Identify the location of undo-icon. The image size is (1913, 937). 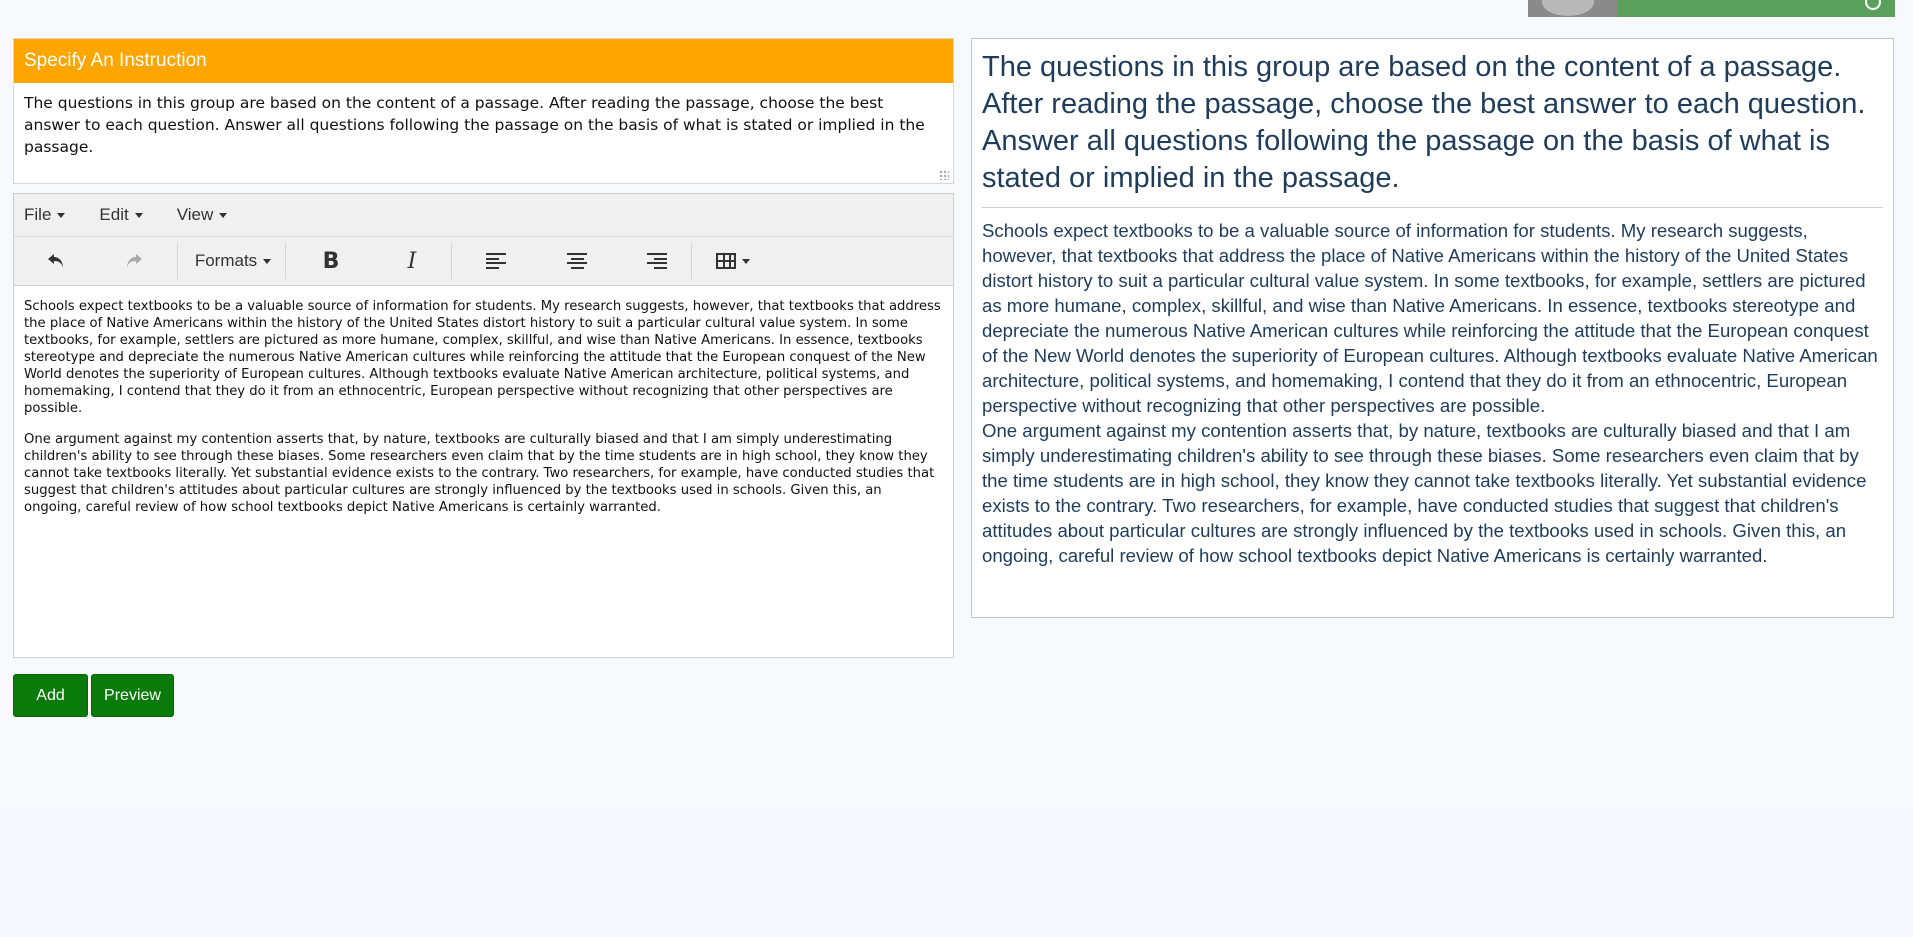
(55, 261).